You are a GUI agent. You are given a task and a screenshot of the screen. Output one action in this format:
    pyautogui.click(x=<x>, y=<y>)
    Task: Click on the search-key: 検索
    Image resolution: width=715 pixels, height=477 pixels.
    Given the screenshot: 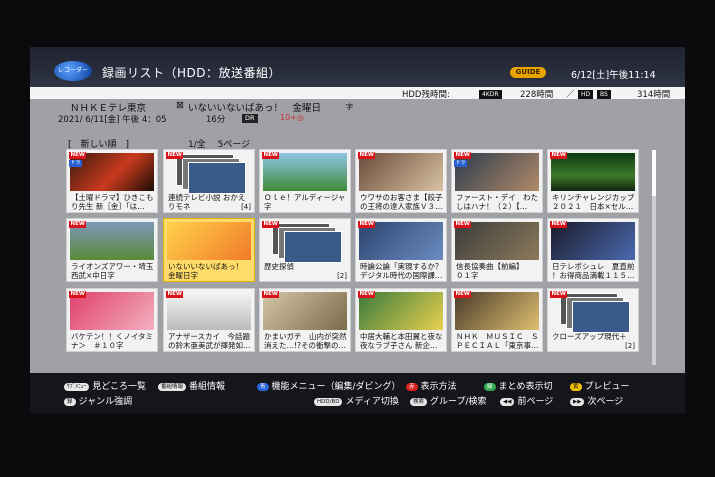 What is the action you would take?
    pyautogui.click(x=419, y=401)
    